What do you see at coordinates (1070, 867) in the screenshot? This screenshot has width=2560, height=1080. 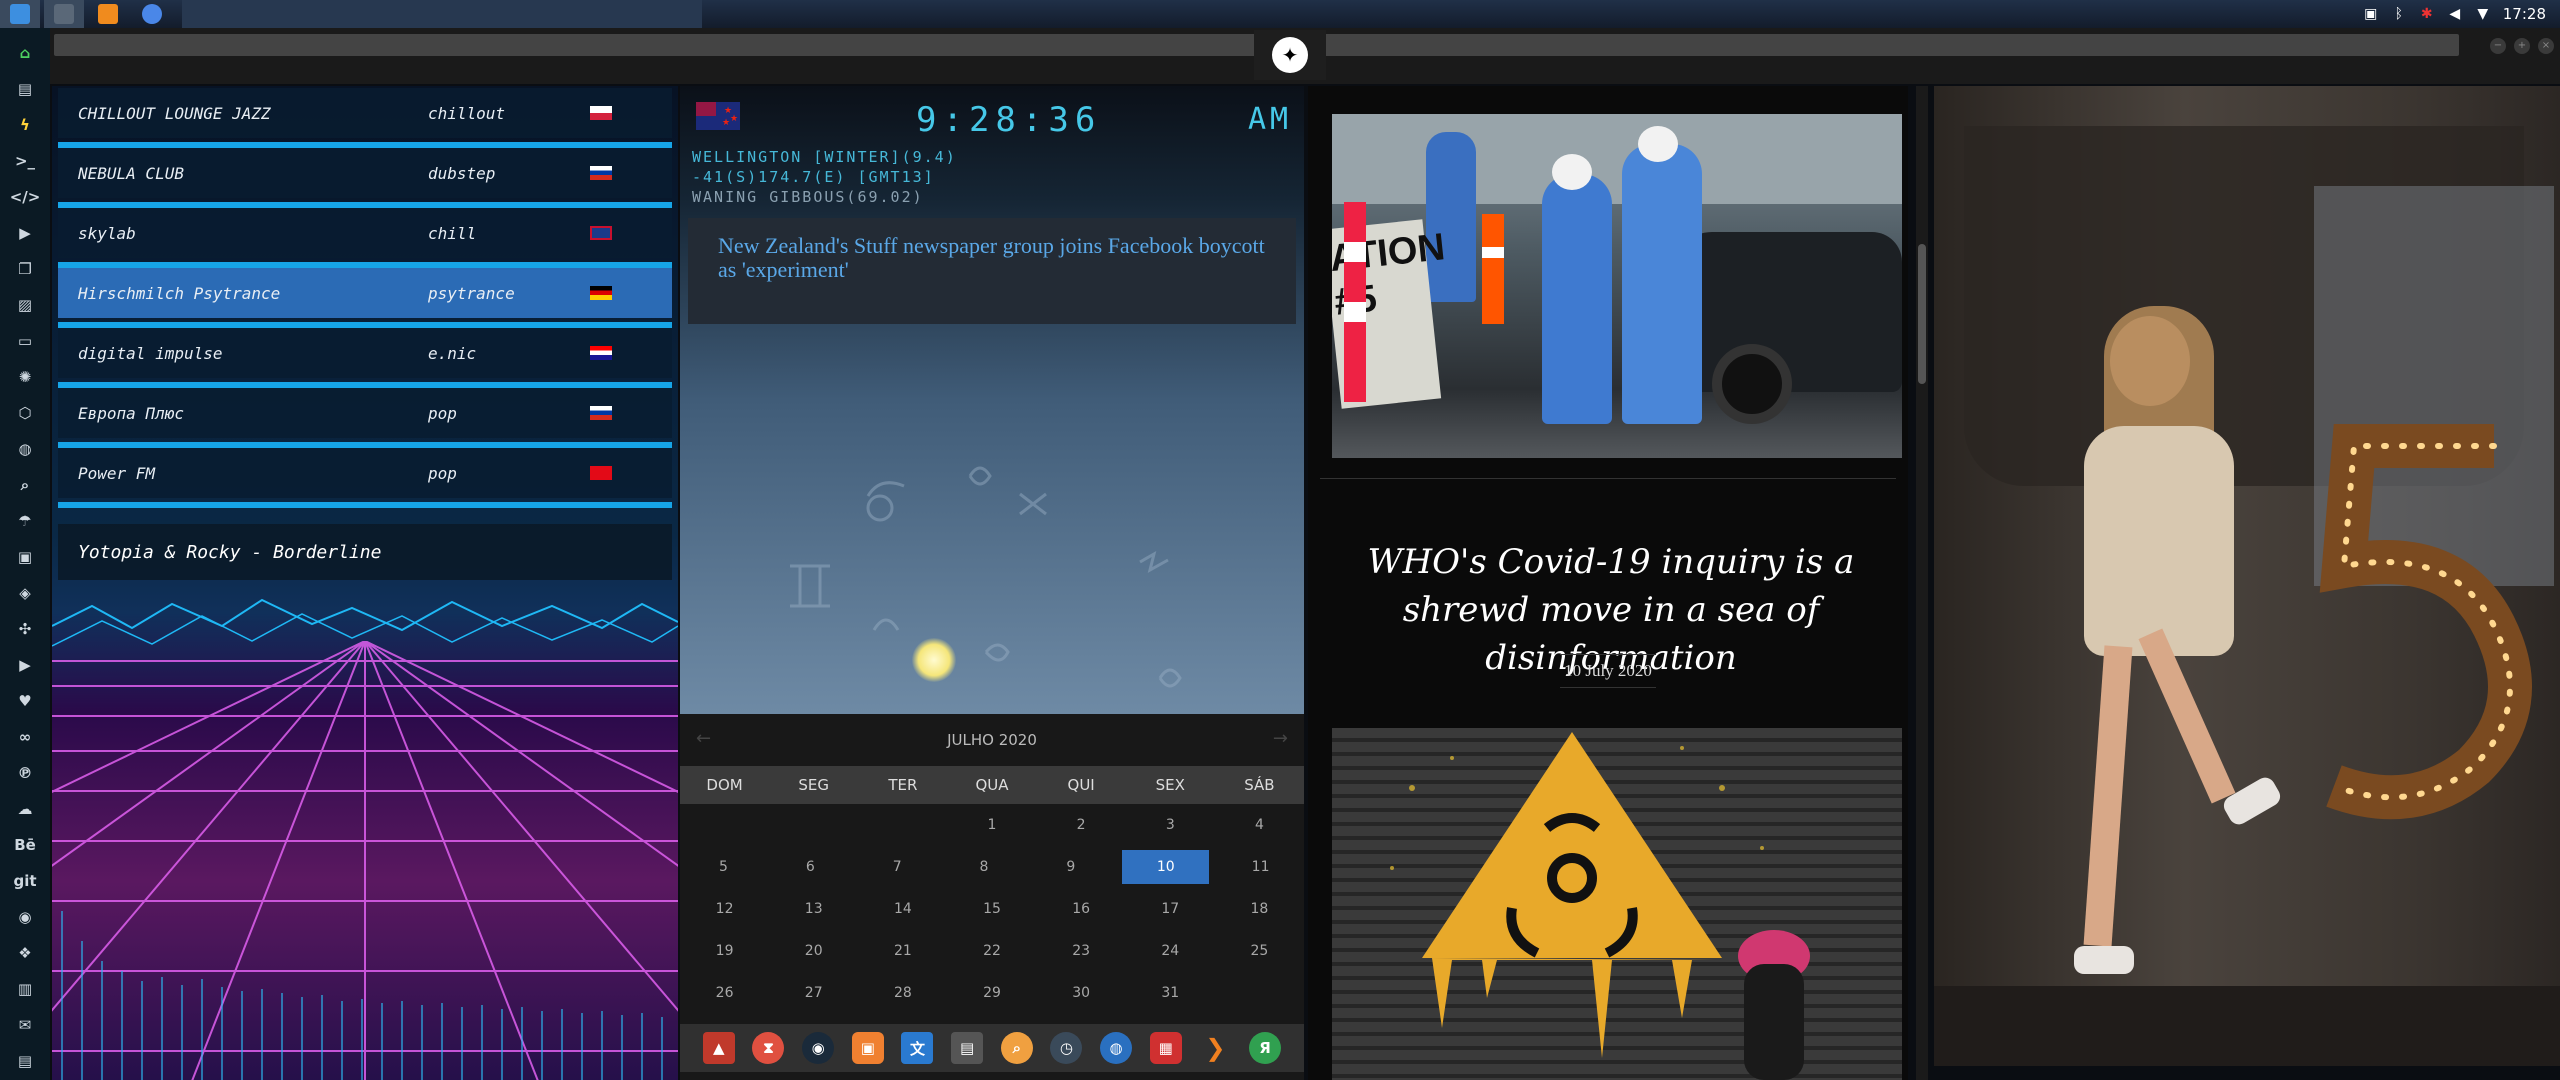 I see `calendar-day: 9` at bounding box center [1070, 867].